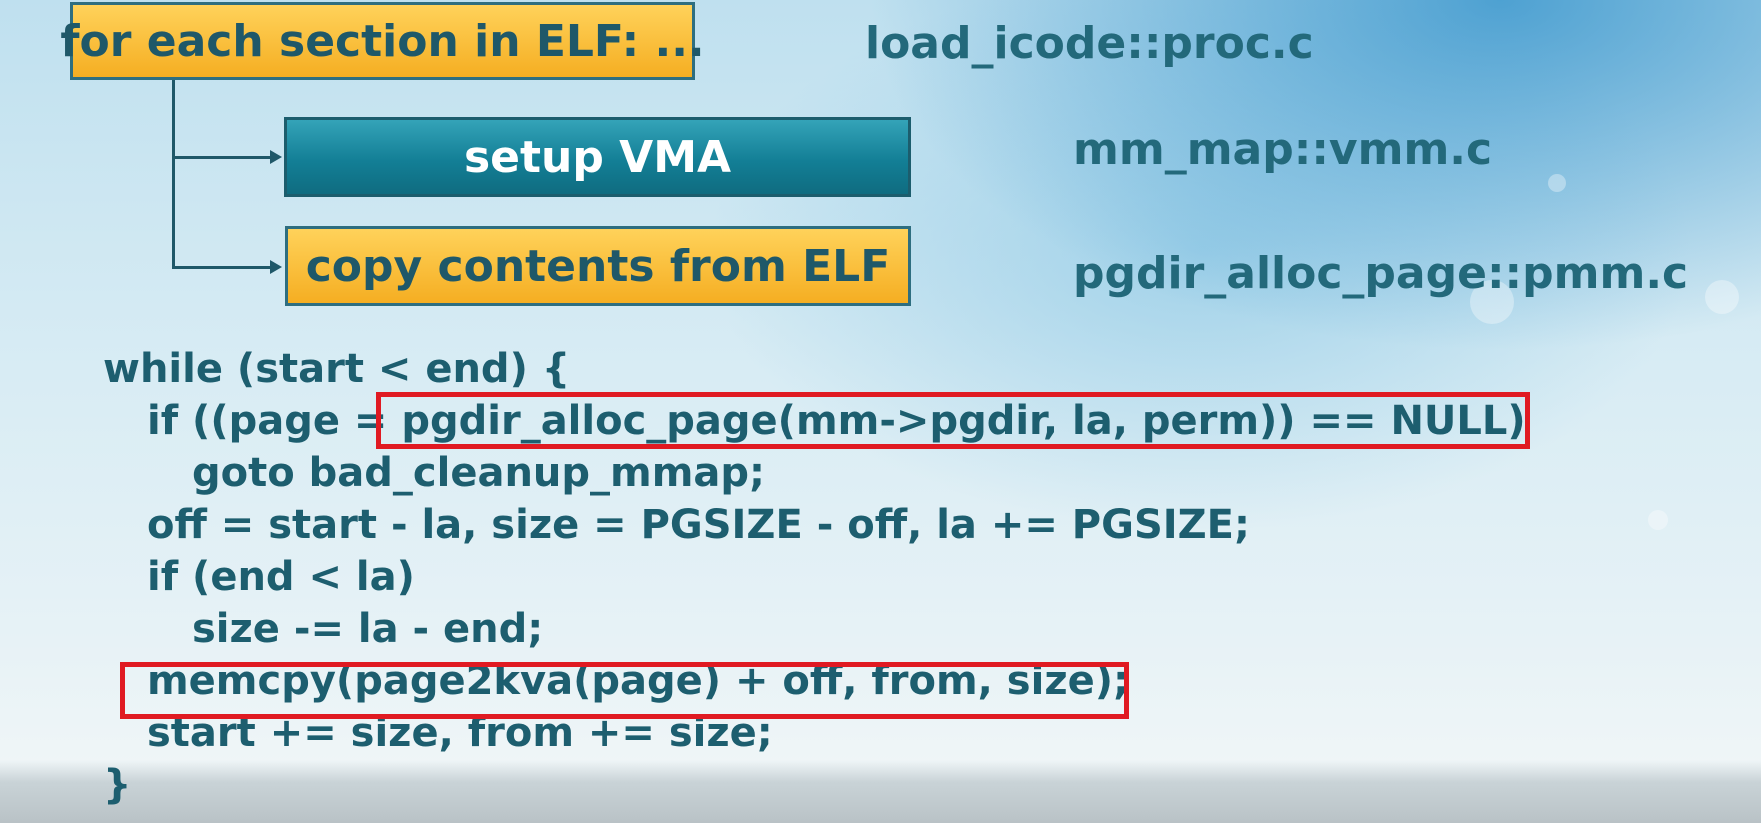 This screenshot has height=823, width=1761. I want to click on code-line-1: while (start < end) {, so click(337, 369).